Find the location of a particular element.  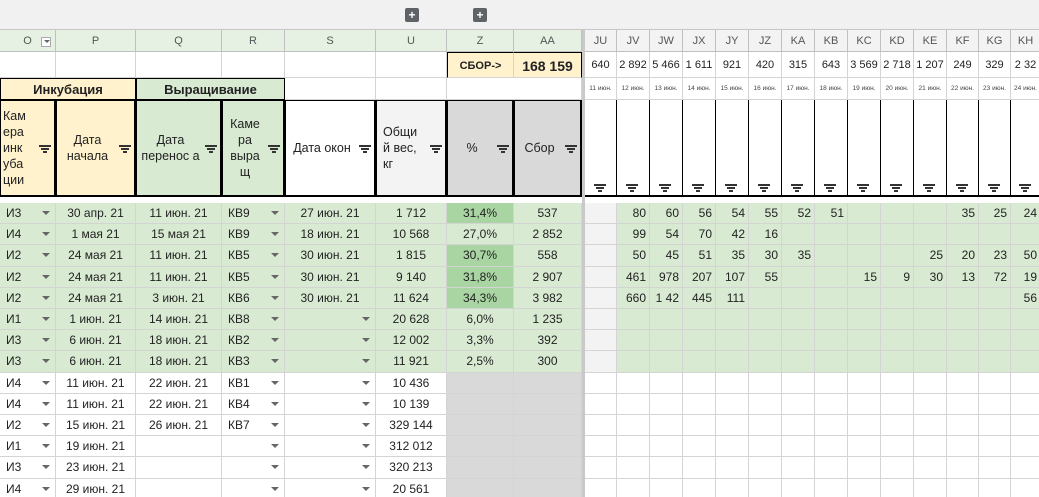

day-value: 50 is located at coordinates (633, 256).